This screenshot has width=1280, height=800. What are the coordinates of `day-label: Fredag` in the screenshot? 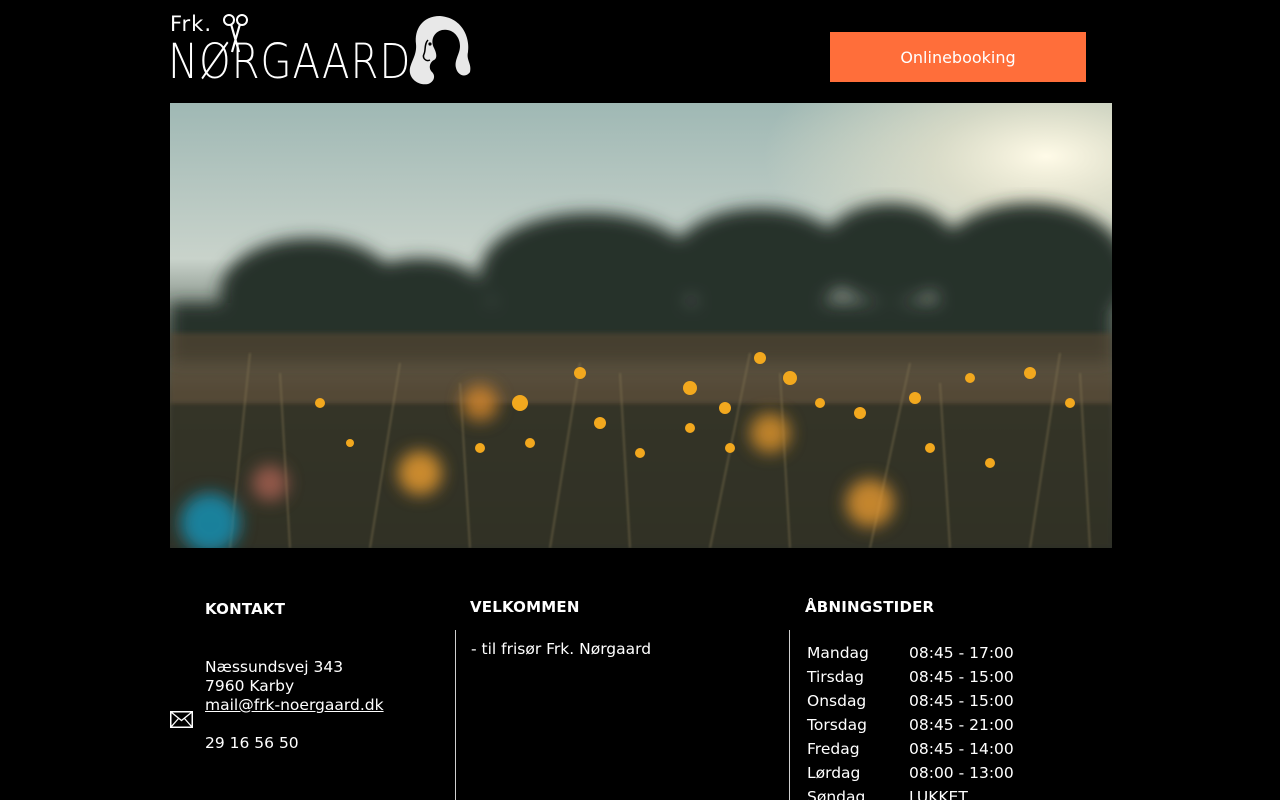 It's located at (833, 749).